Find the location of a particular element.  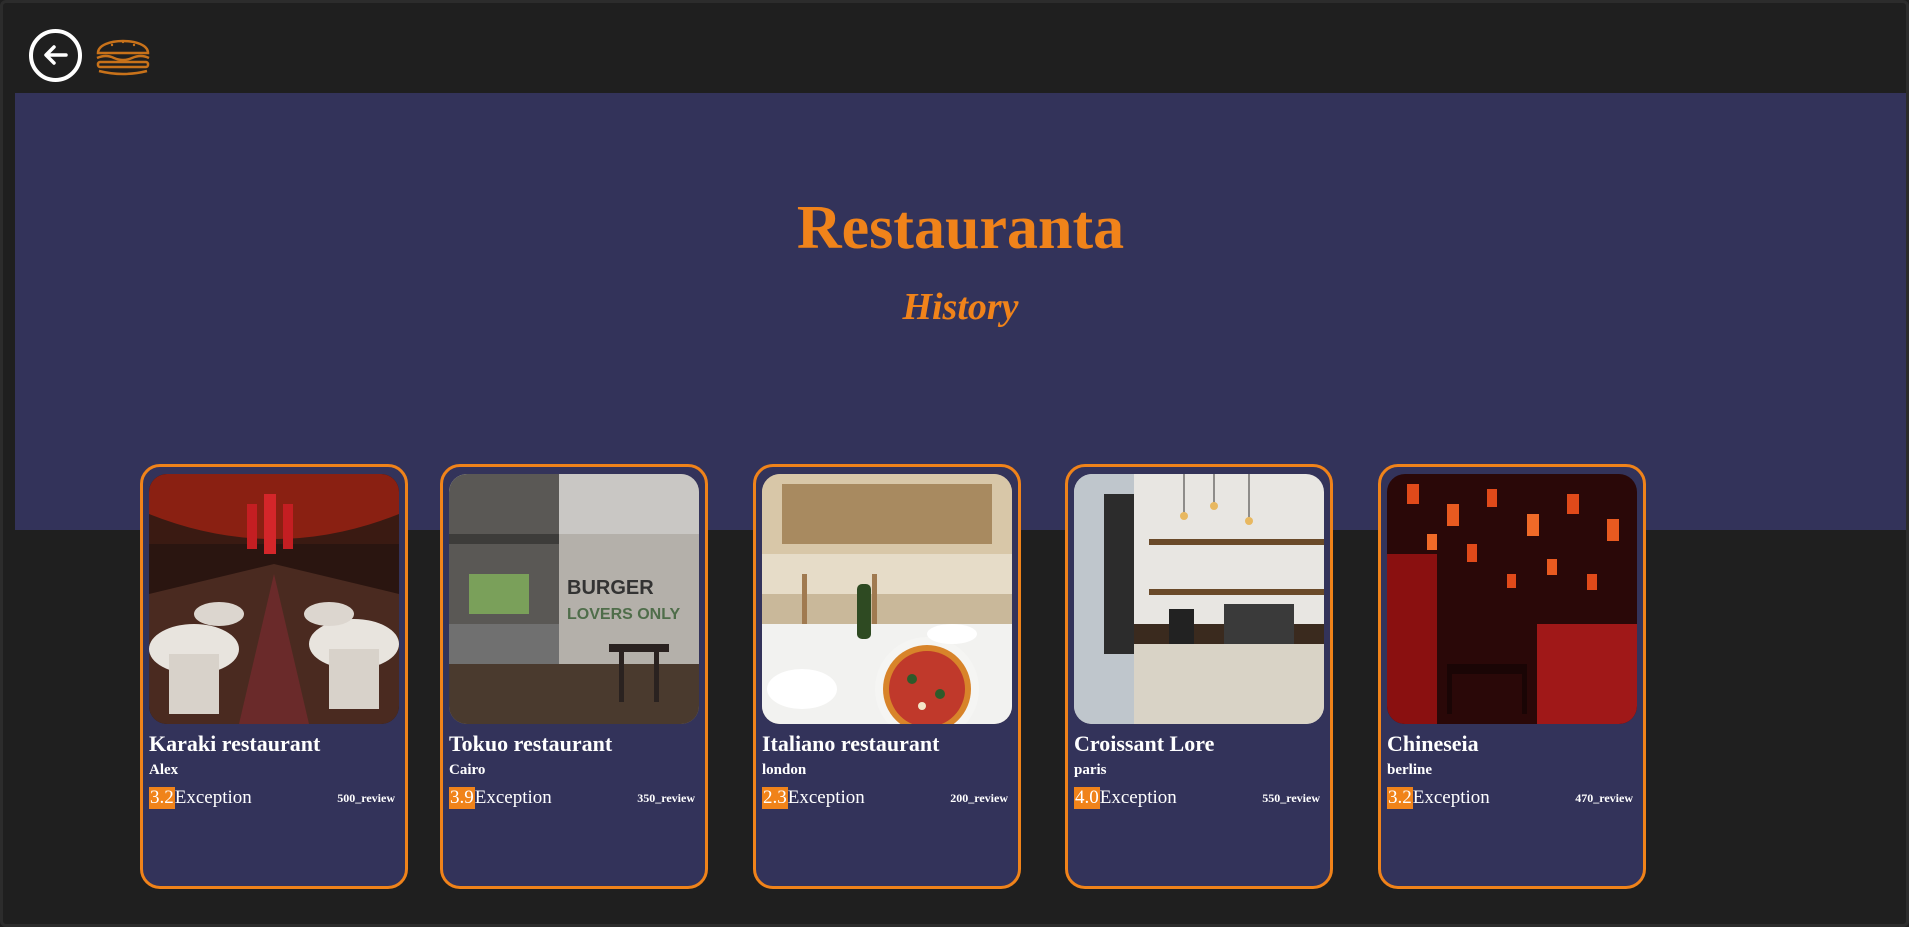

restaurant-name: Chineseia is located at coordinates (1433, 743).